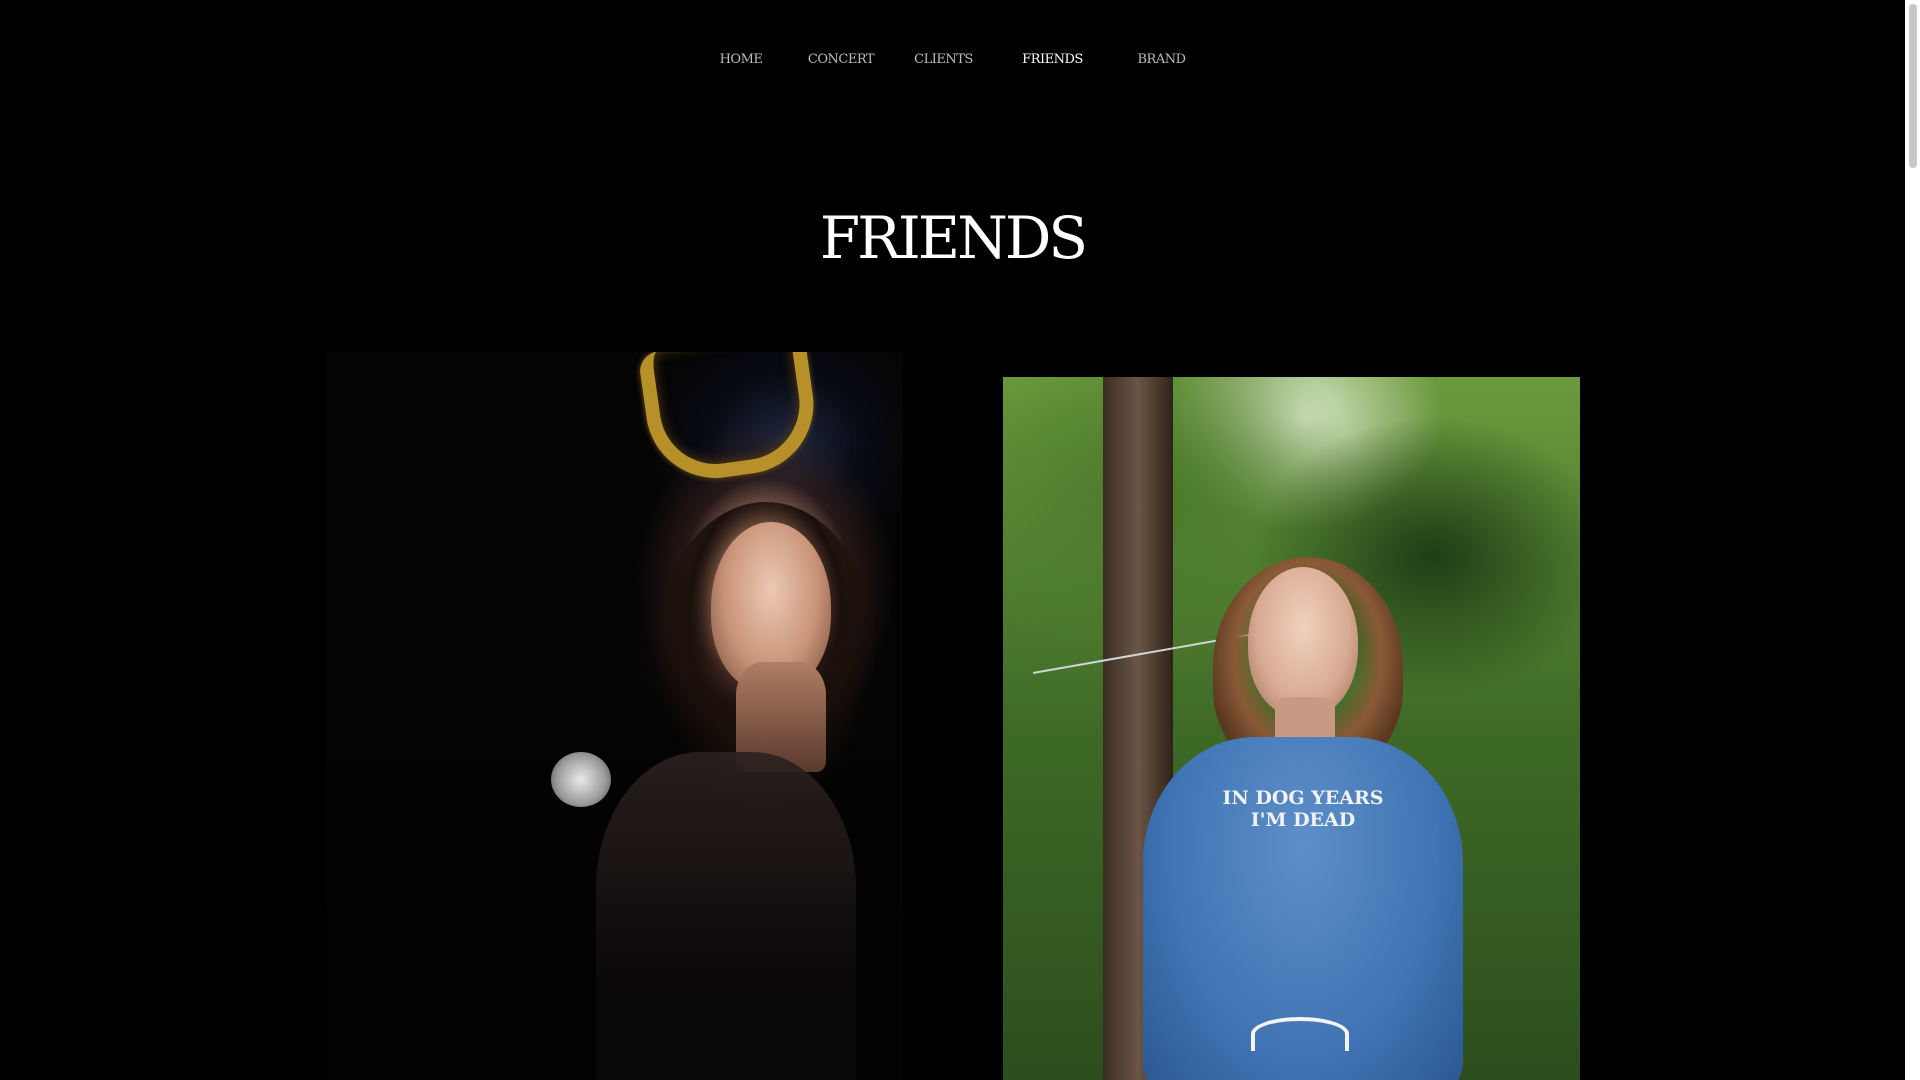 The height and width of the screenshot is (1080, 1920). I want to click on page-title: FRIENDS, so click(953, 237).